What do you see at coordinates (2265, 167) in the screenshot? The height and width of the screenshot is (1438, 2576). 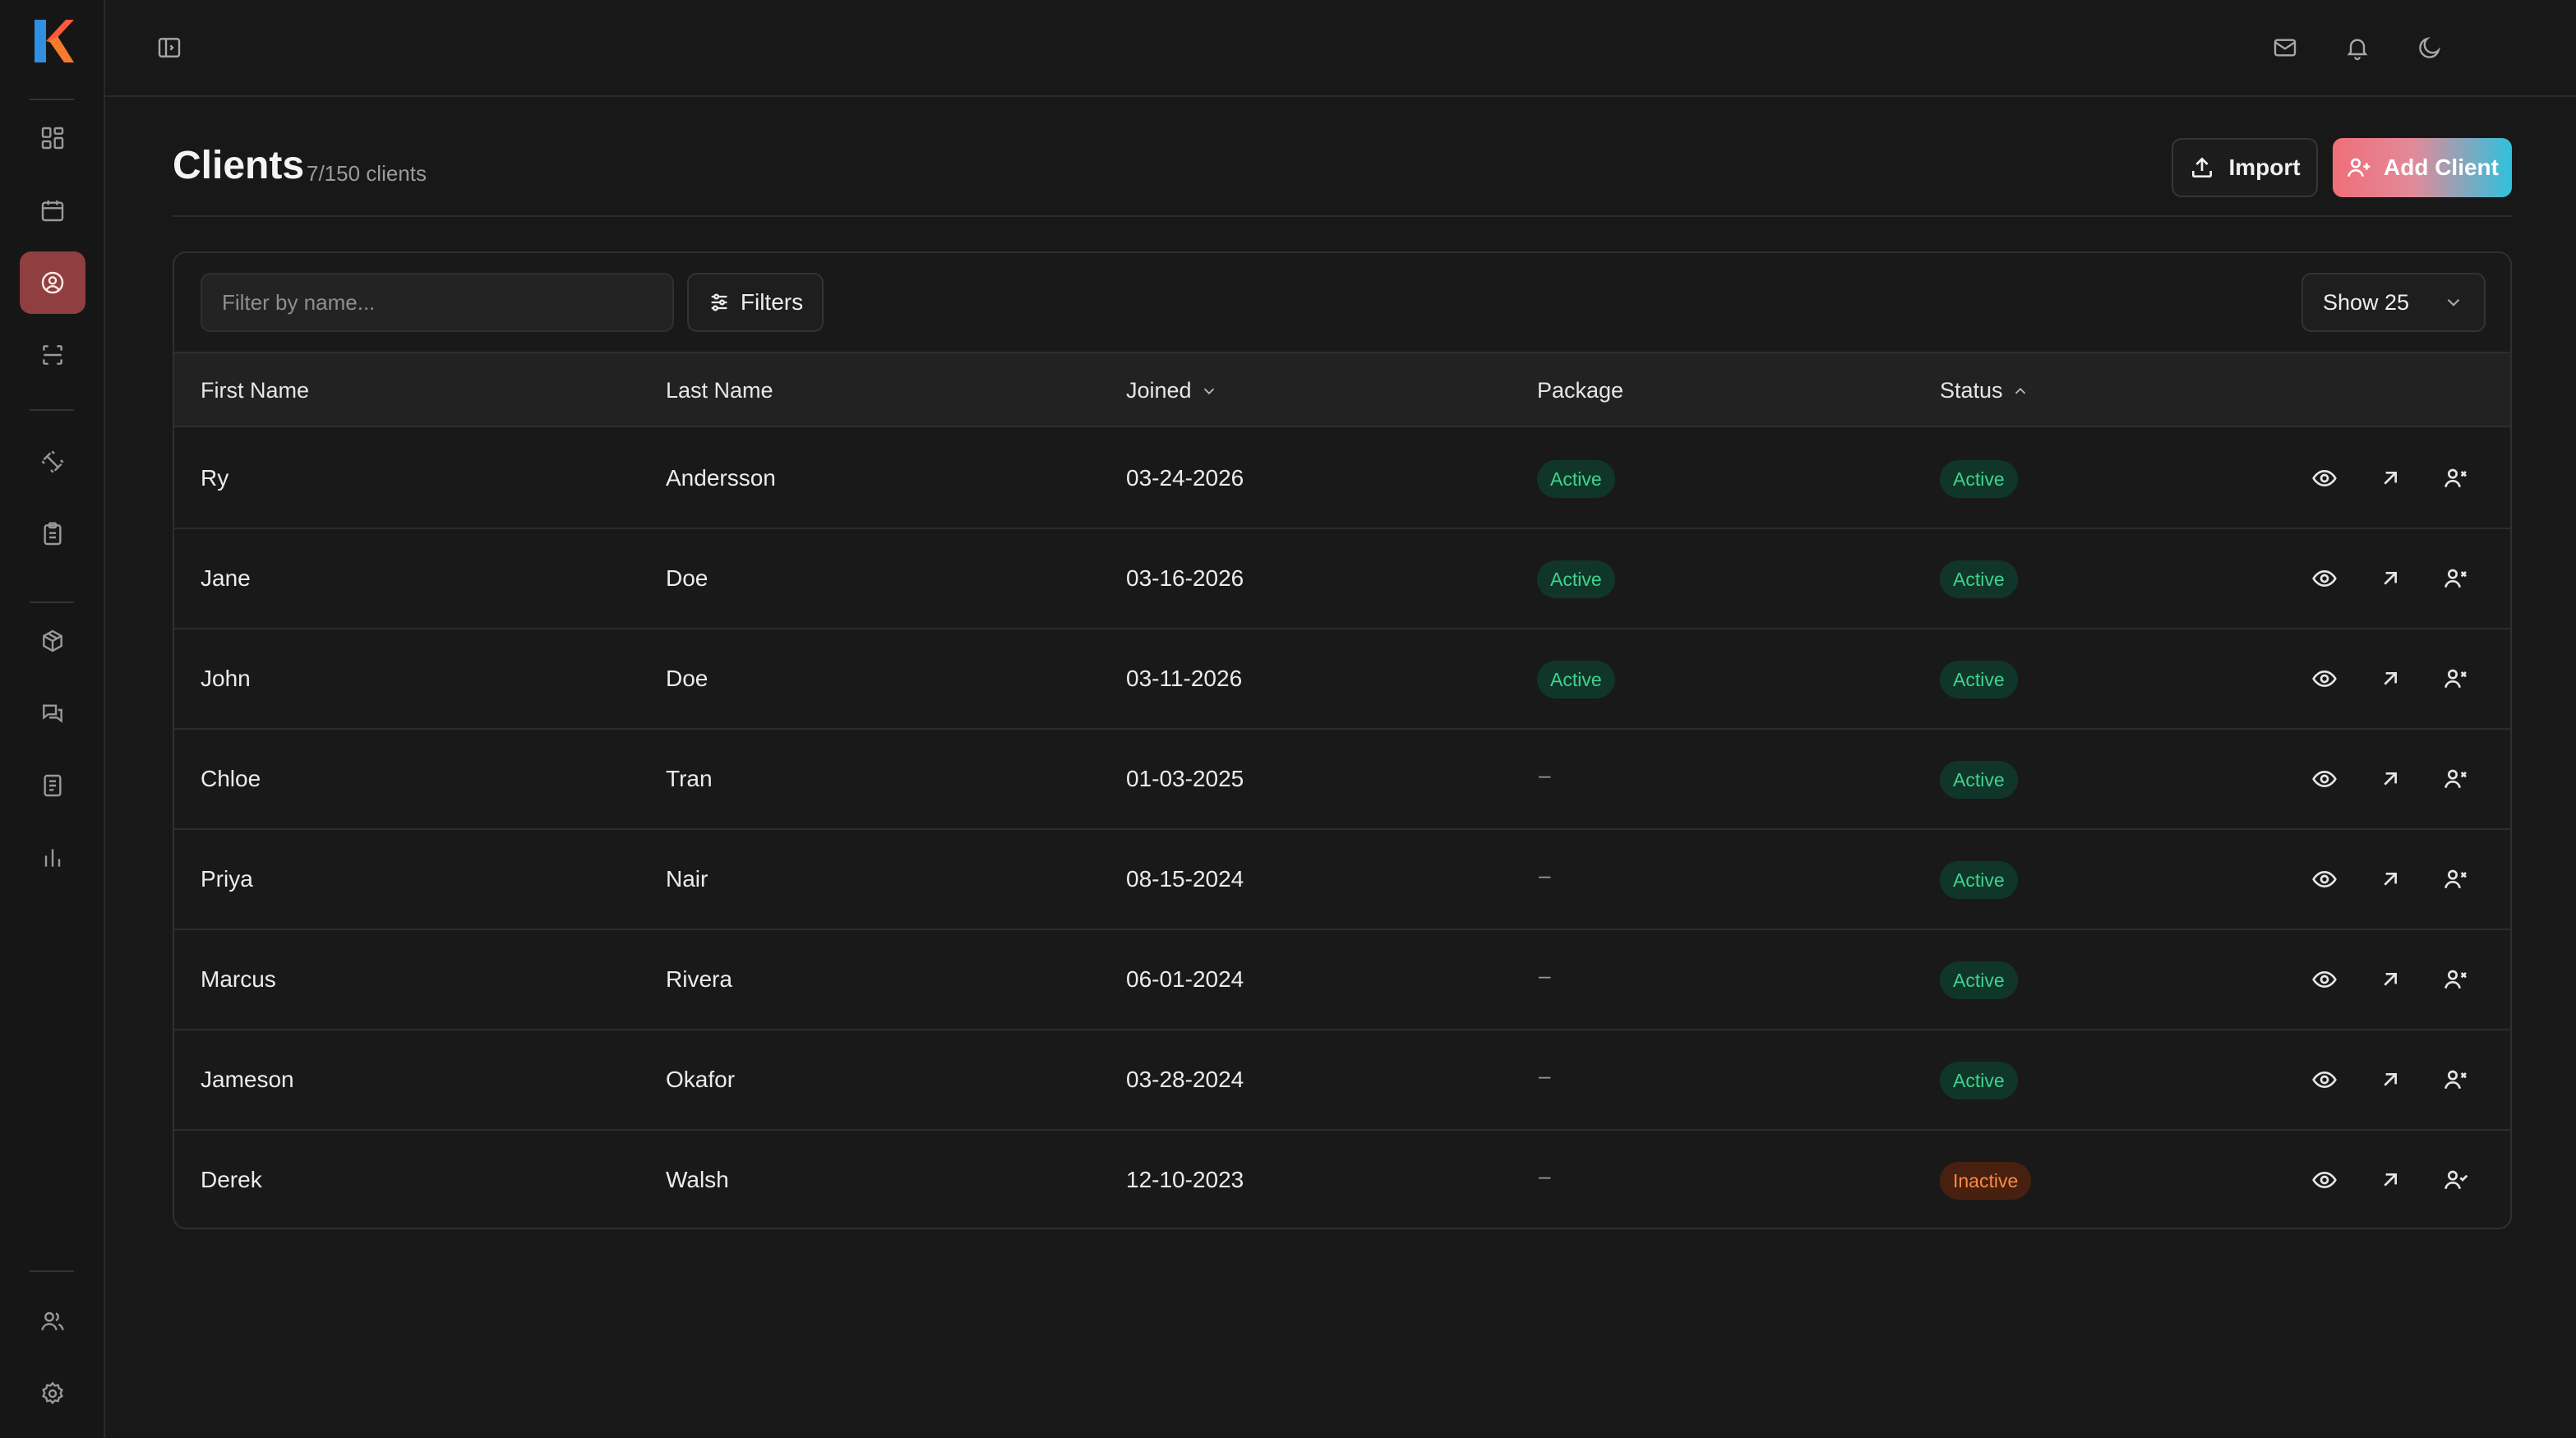 I see `import-label: Import` at bounding box center [2265, 167].